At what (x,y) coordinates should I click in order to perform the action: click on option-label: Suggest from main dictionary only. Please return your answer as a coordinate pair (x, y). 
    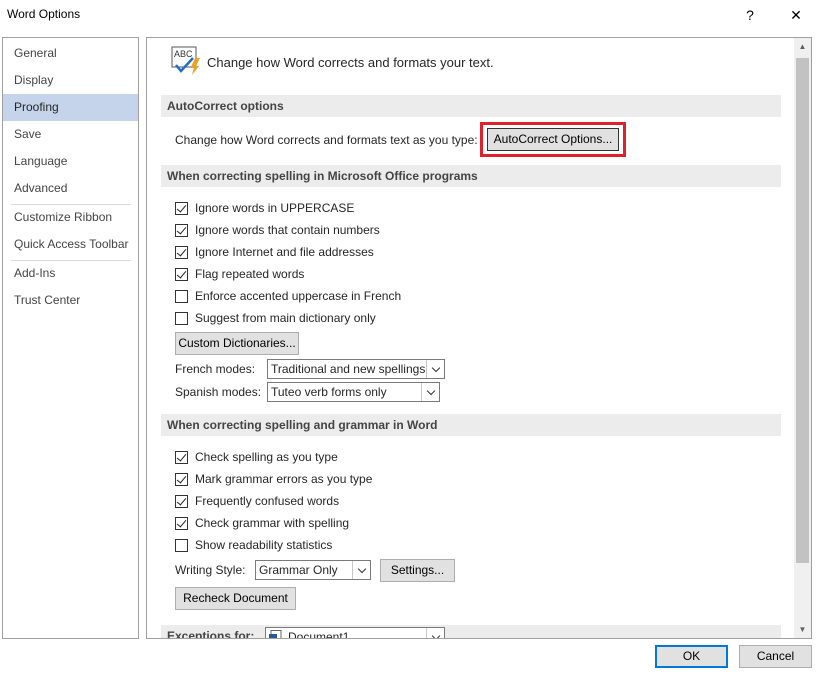
    Looking at the image, I should click on (285, 318).